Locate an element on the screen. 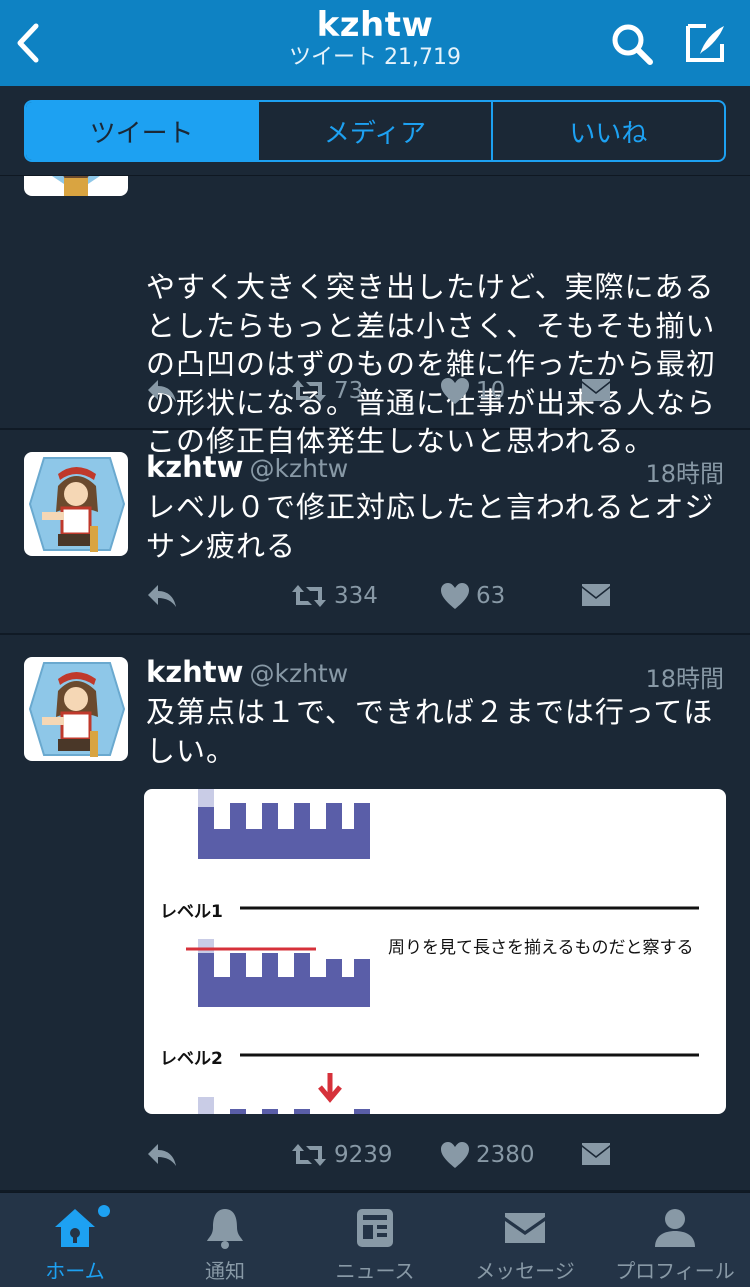 The height and width of the screenshot is (1287, 750). search-button is located at coordinates (632, 44).